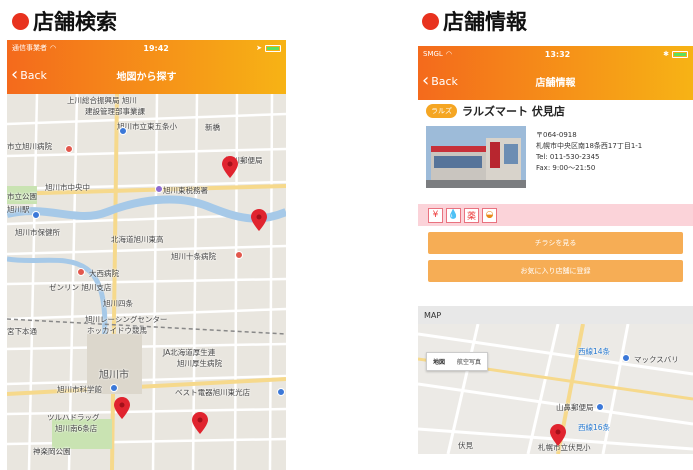  What do you see at coordinates (600, 407) in the screenshot?
I see `post-office-poi-icon` at bounding box center [600, 407].